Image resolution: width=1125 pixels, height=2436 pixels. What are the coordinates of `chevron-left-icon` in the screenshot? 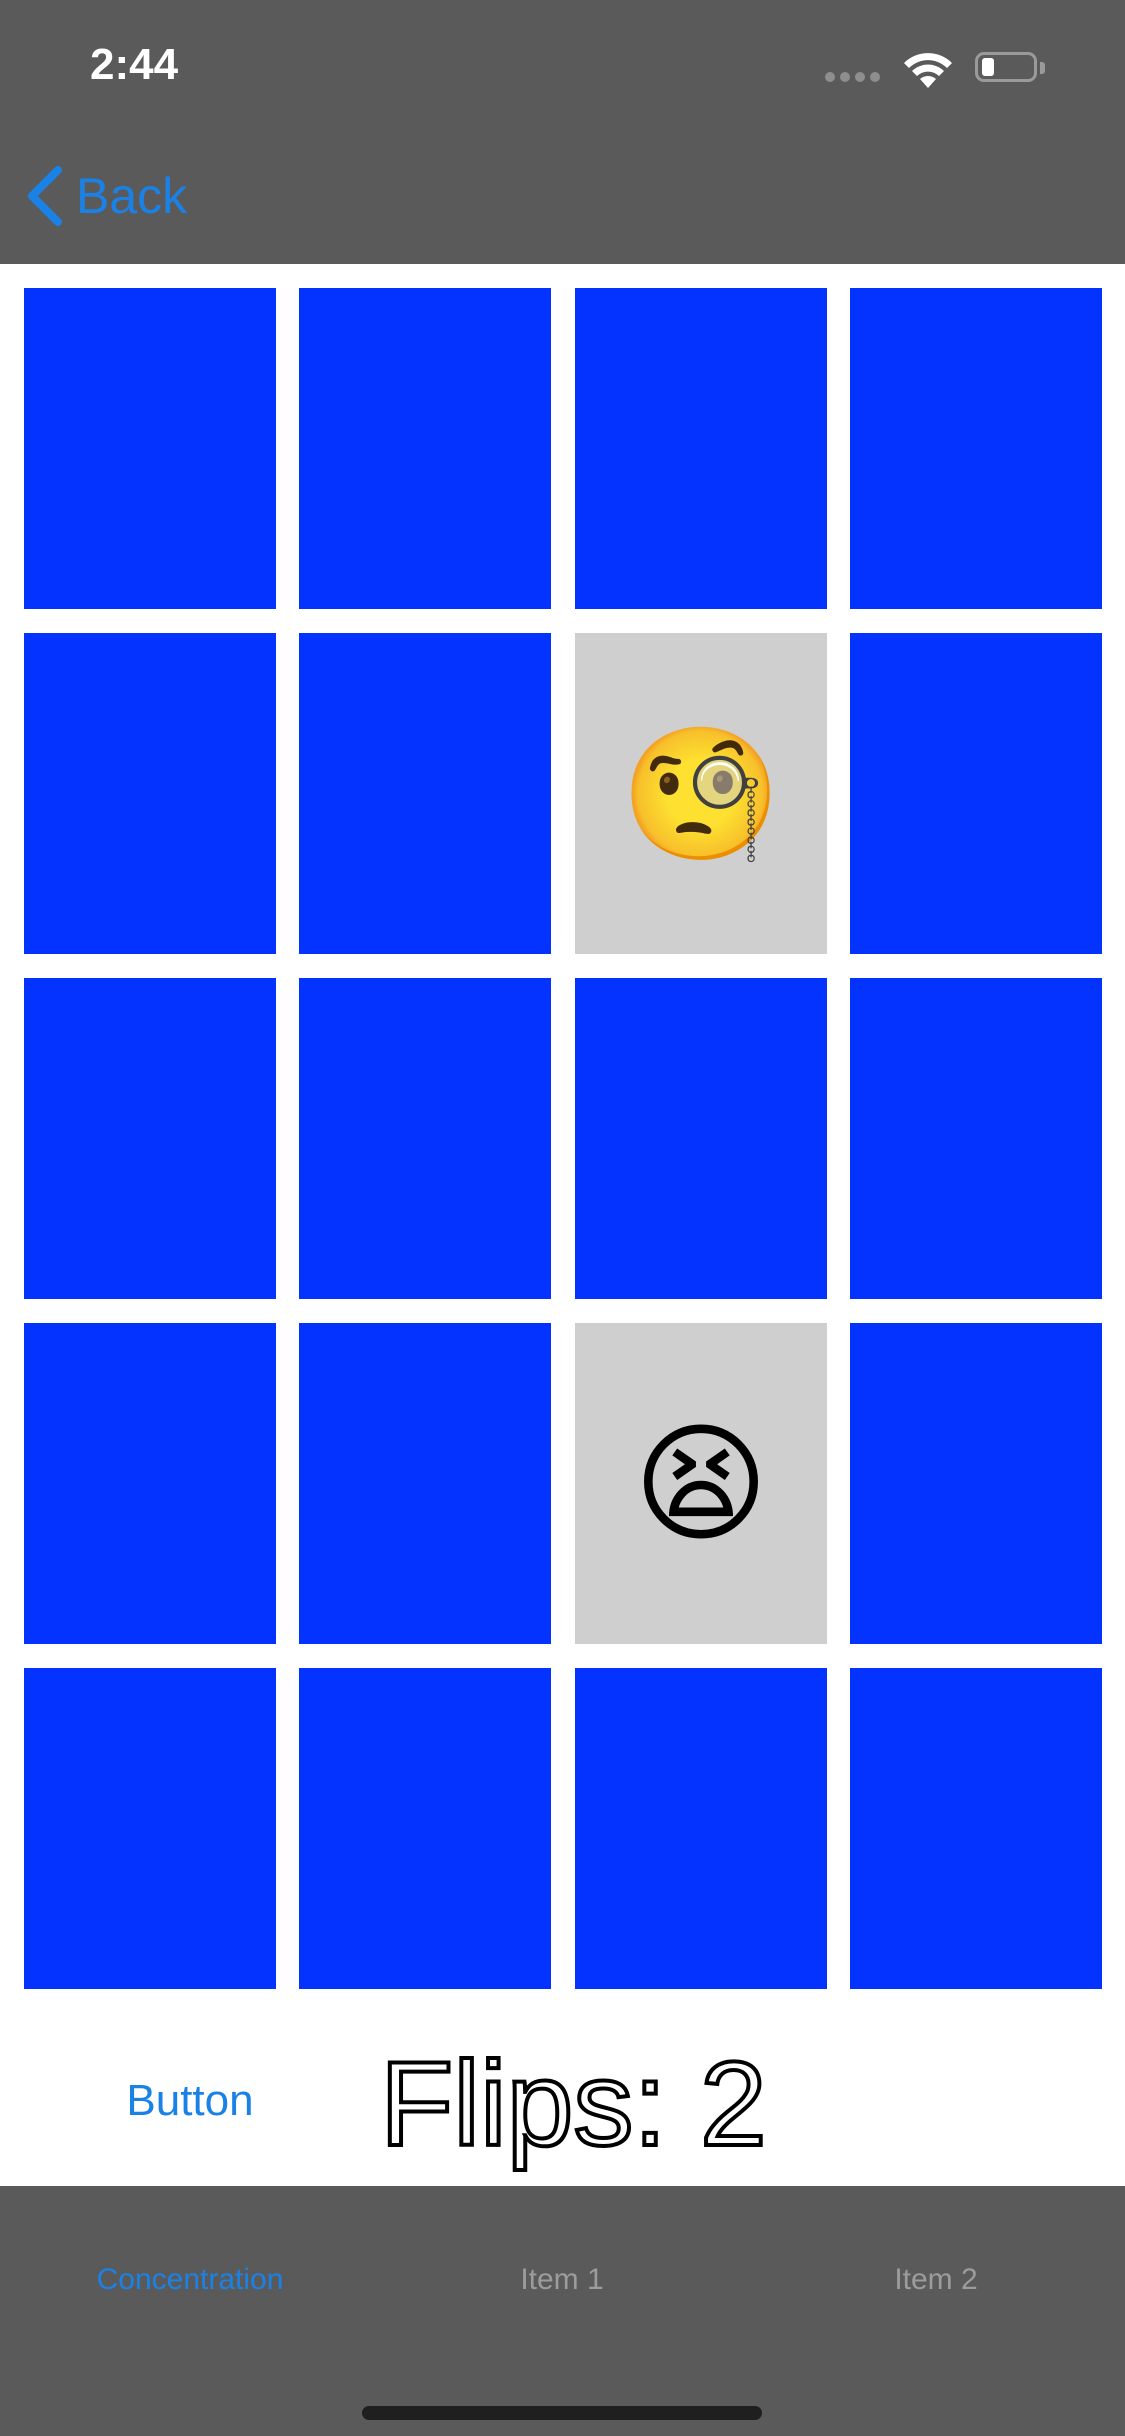 It's located at (45, 196).